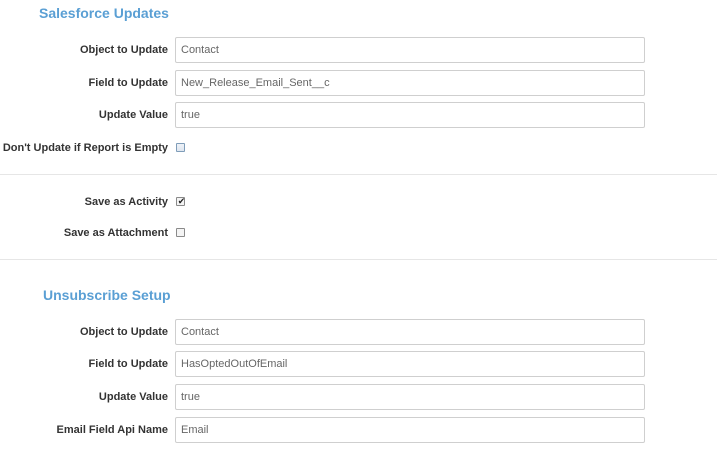  I want to click on save-as-attachment-row: Save as Attachment, so click(358, 233).